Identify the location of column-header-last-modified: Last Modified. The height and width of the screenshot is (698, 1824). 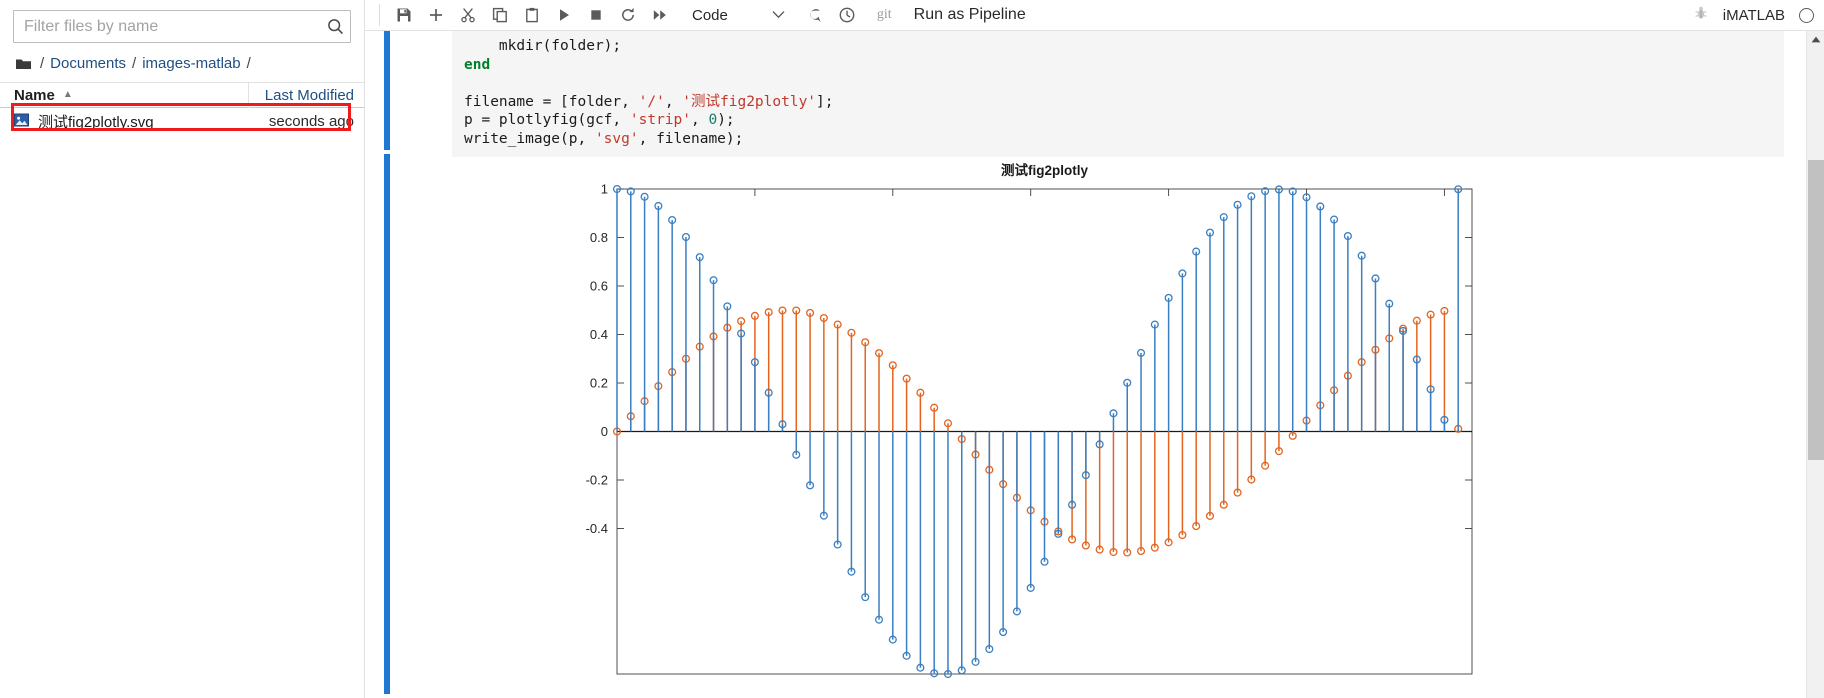
(306, 95).